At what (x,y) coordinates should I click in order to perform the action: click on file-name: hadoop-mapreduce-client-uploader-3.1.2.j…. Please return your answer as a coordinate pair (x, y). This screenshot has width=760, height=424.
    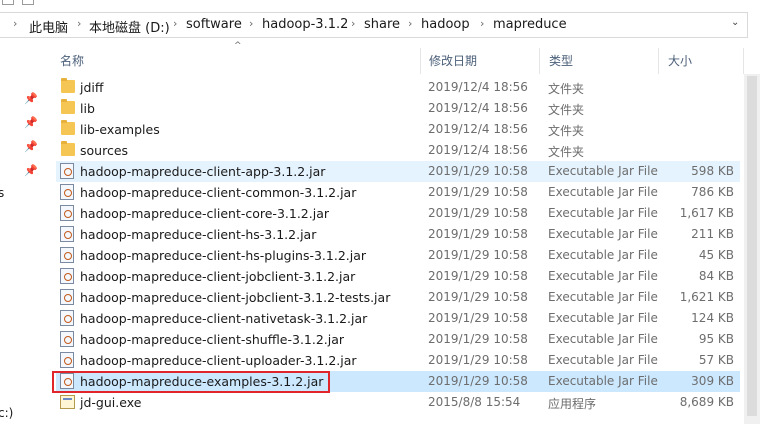
    Looking at the image, I should click on (218, 360).